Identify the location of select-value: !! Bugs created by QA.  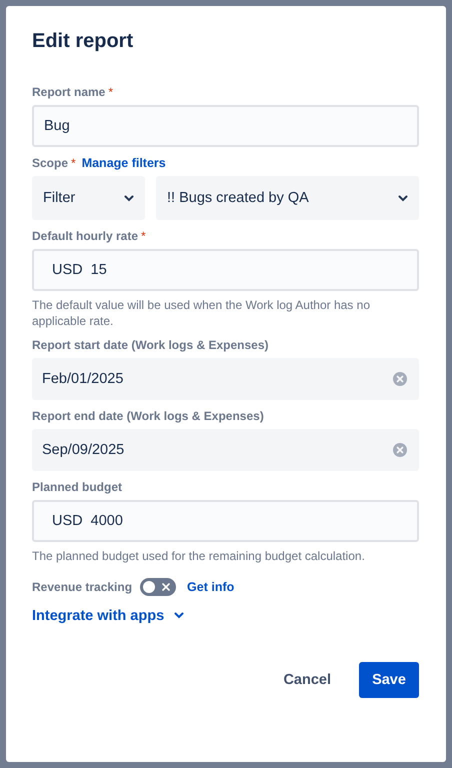
(238, 198).